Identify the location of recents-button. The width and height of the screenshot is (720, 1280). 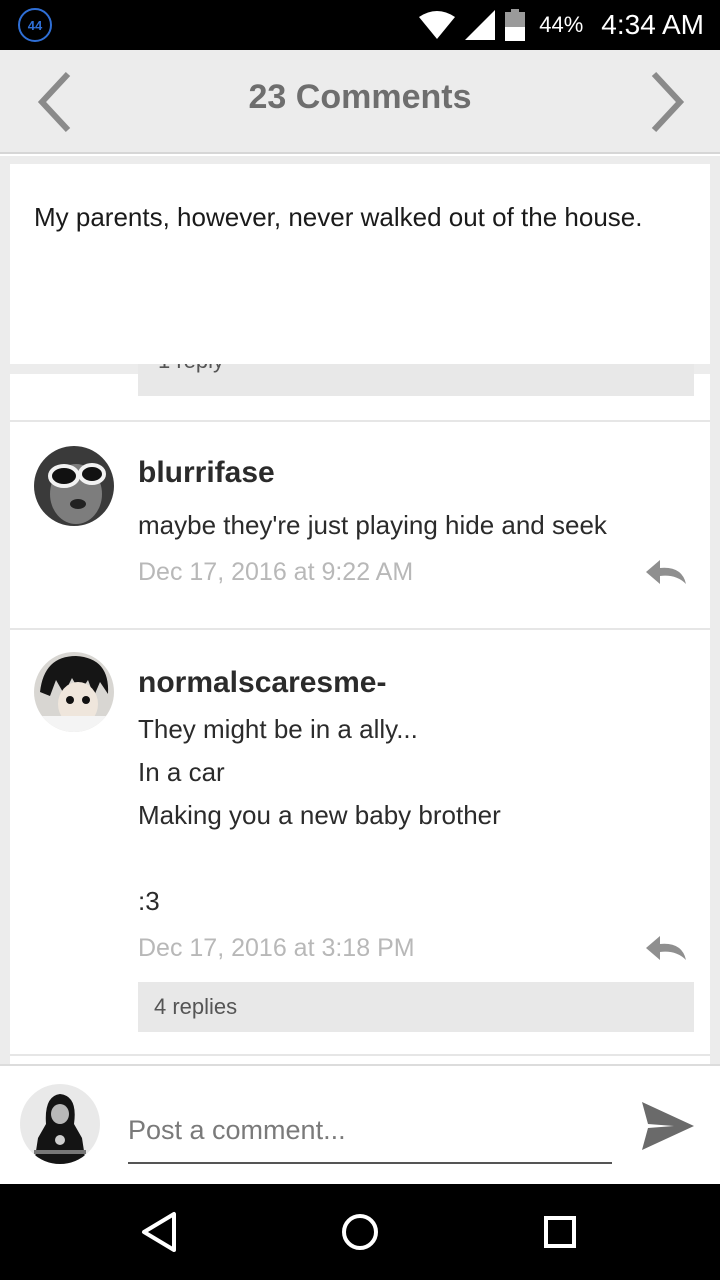
(560, 1232).